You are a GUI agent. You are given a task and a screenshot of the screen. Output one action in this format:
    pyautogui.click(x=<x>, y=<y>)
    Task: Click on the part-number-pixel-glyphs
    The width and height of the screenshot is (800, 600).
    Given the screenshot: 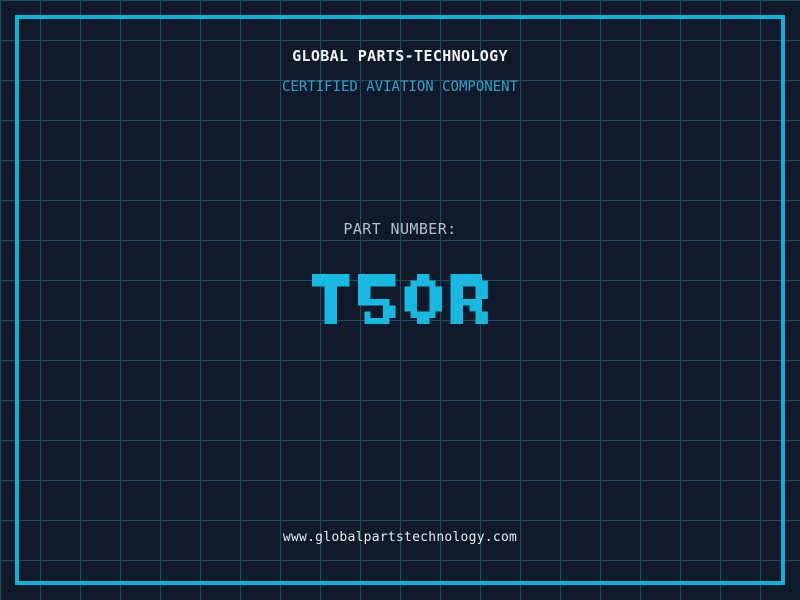 What is the action you would take?
    pyautogui.click(x=400, y=299)
    